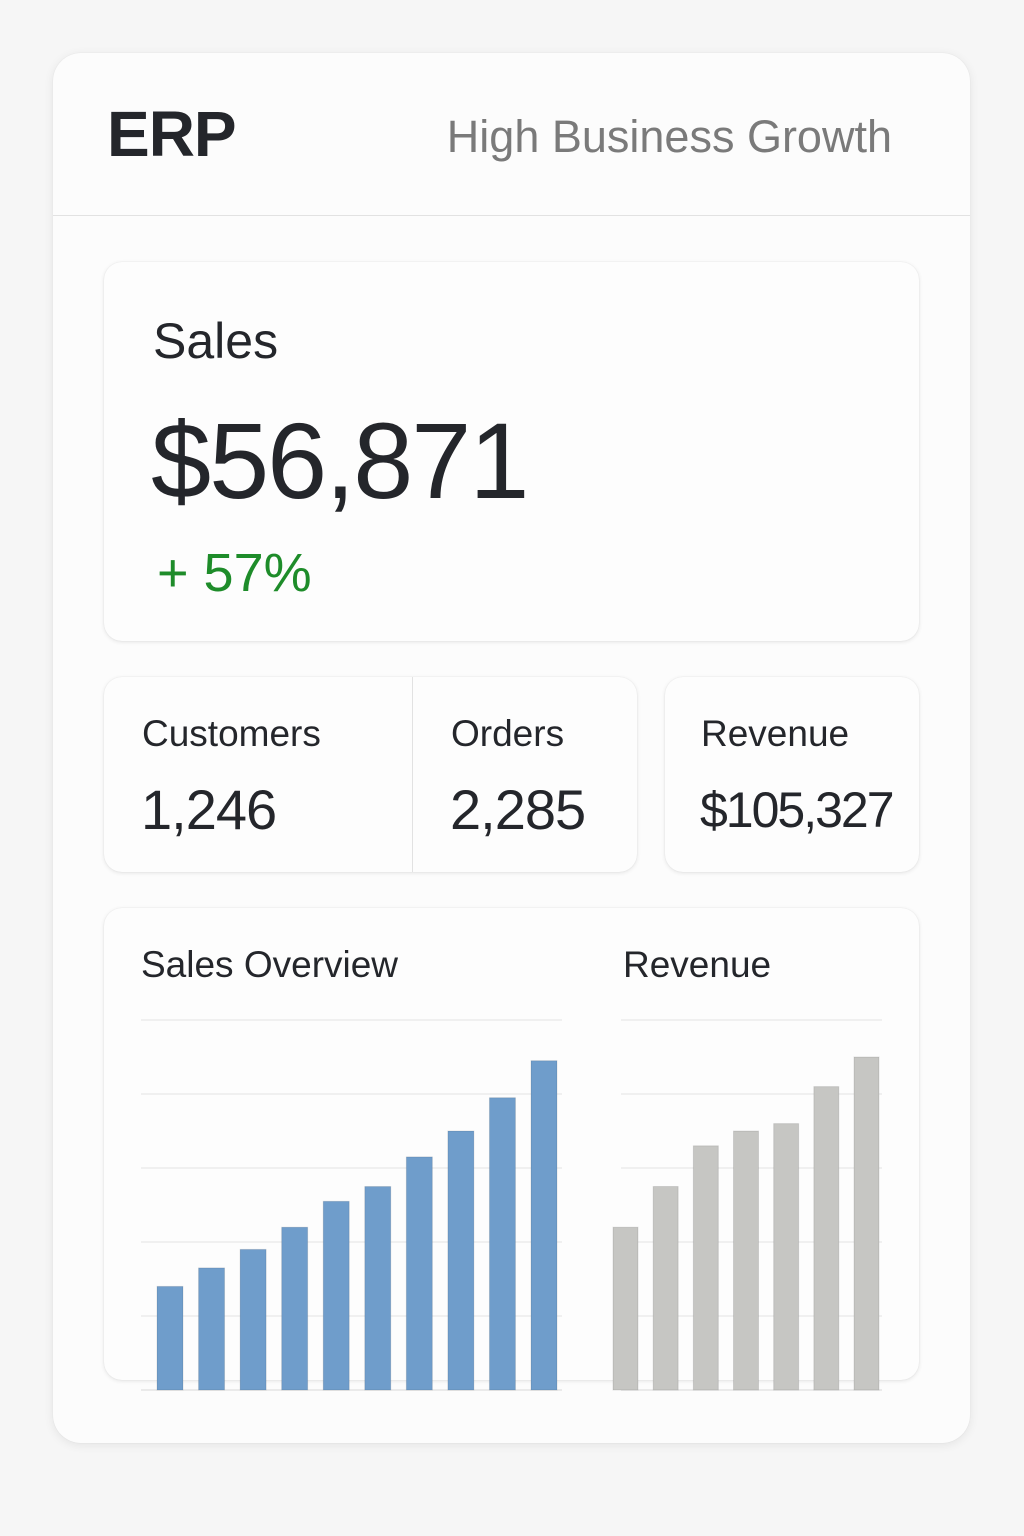 The width and height of the screenshot is (1024, 1536). What do you see at coordinates (172, 134) in the screenshot?
I see `brand-logo: ERP` at bounding box center [172, 134].